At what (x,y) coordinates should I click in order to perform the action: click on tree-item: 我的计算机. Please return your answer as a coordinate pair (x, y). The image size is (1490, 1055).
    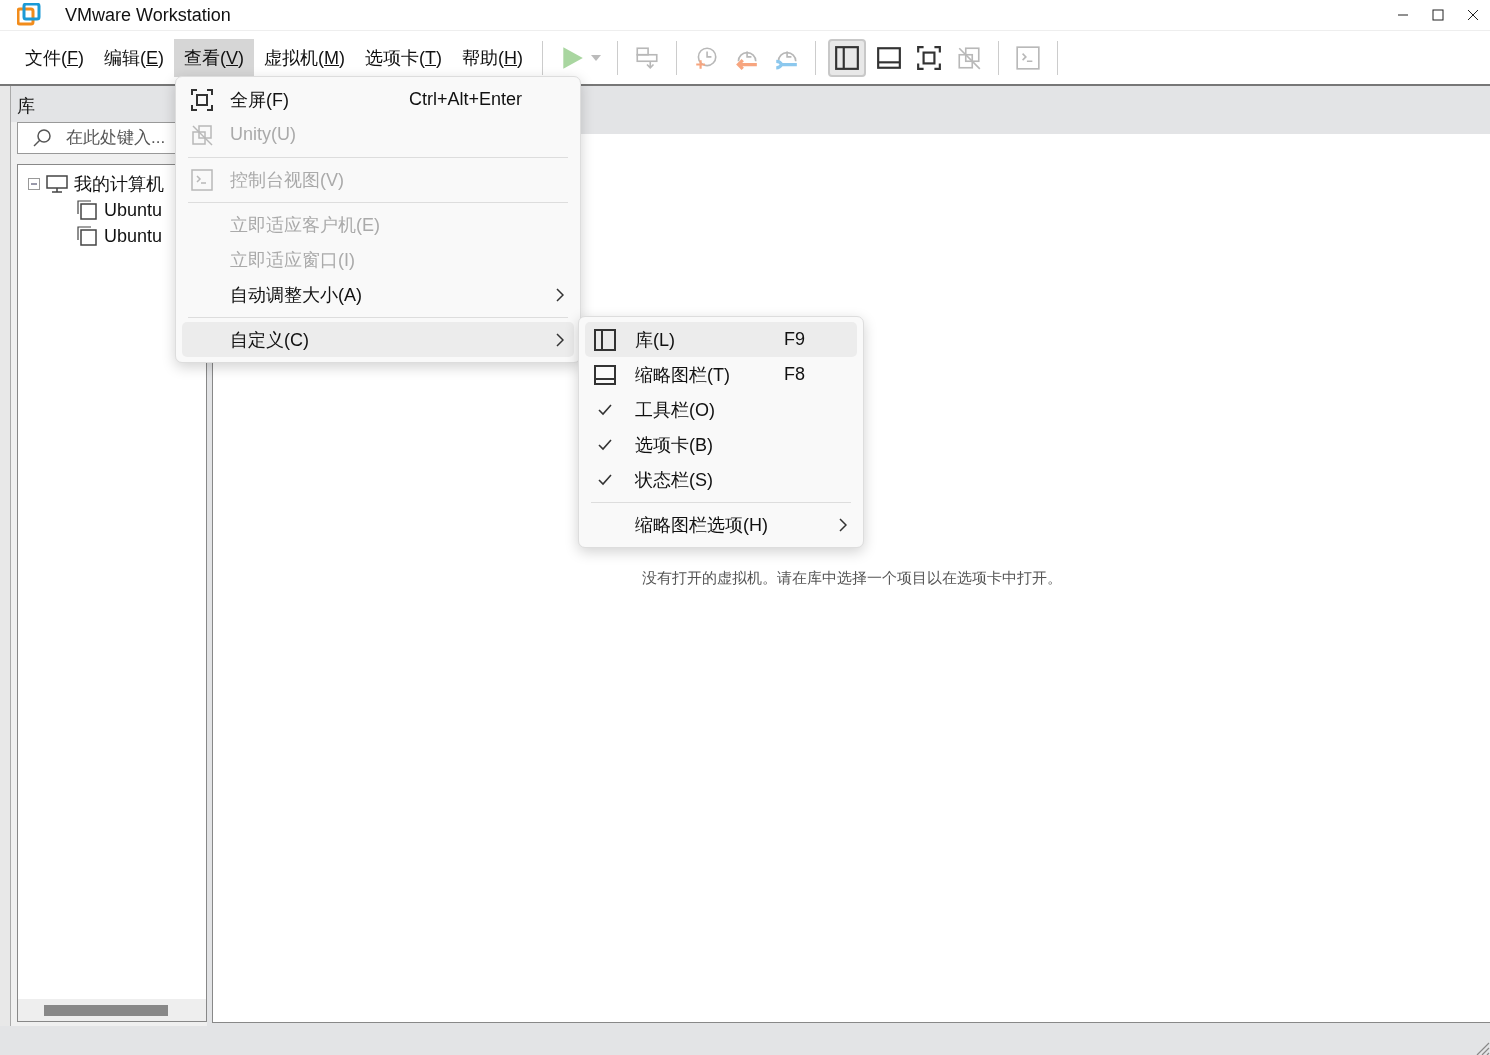
    Looking at the image, I should click on (119, 184).